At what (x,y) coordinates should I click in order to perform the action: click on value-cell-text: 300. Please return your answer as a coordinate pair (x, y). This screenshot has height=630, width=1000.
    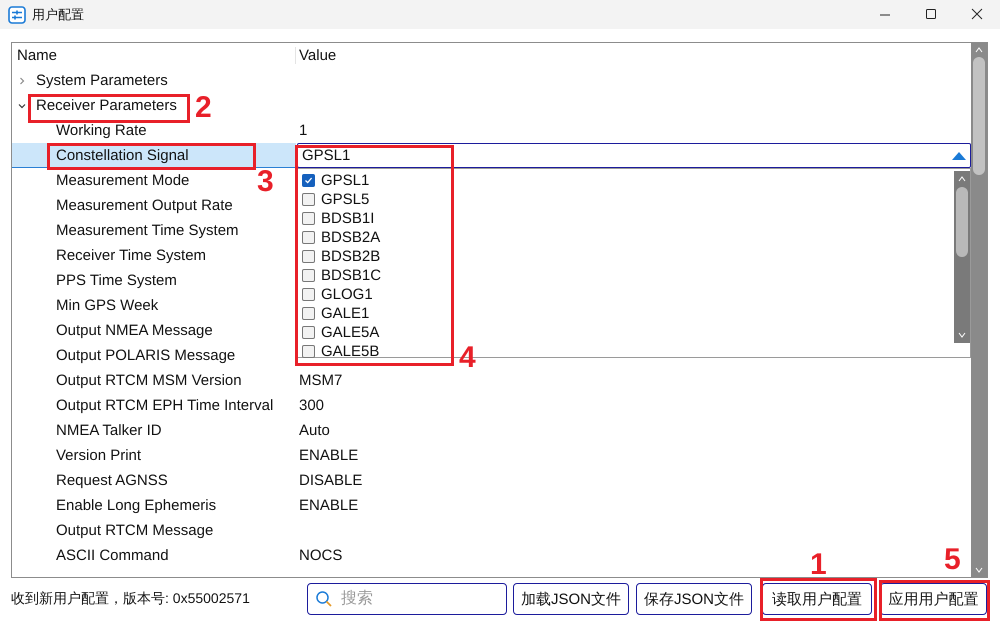
    Looking at the image, I should click on (311, 405).